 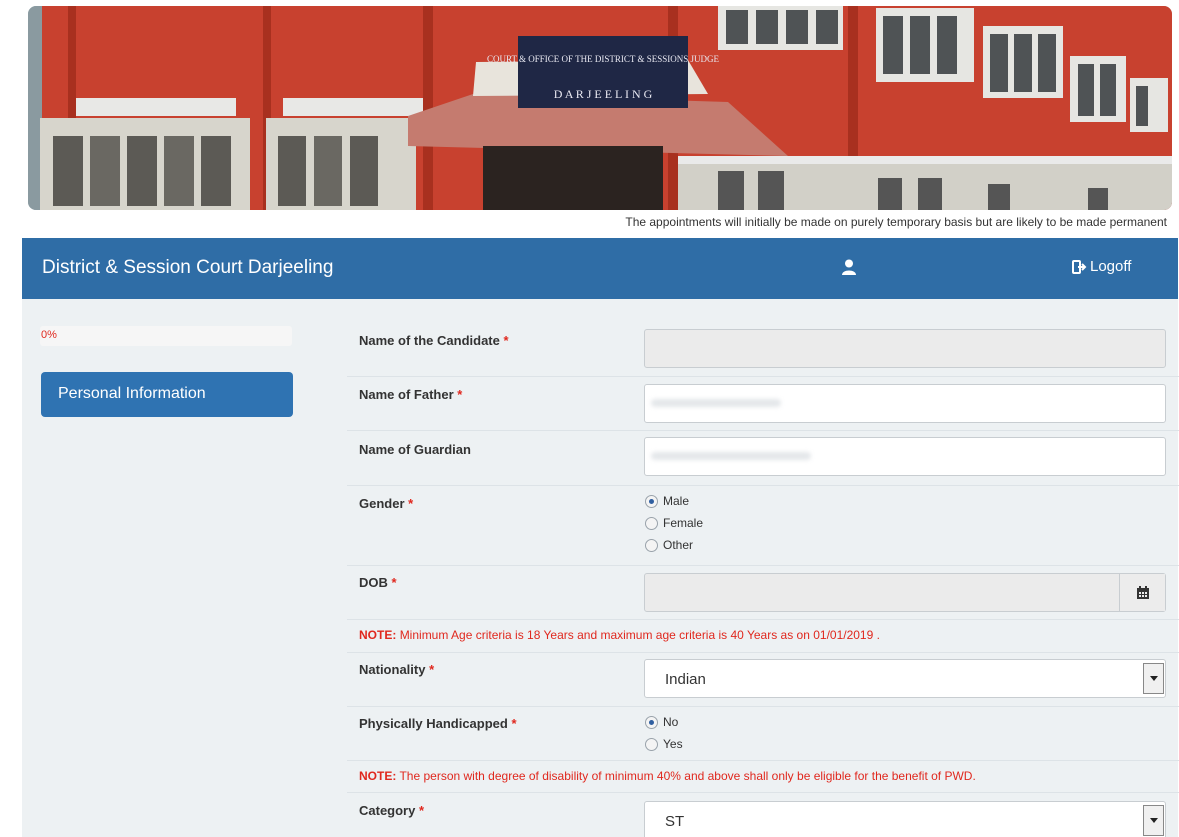 What do you see at coordinates (763, 526) in the screenshot?
I see `row-gender: Gender * Male Female Other` at bounding box center [763, 526].